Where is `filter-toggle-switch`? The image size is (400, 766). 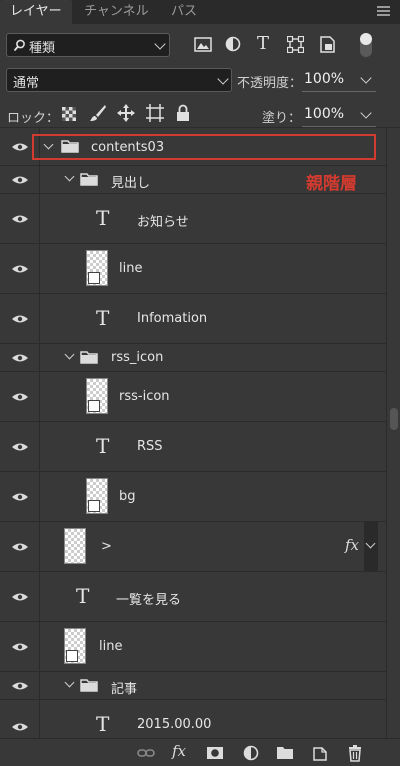 filter-toggle-switch is located at coordinates (366, 45).